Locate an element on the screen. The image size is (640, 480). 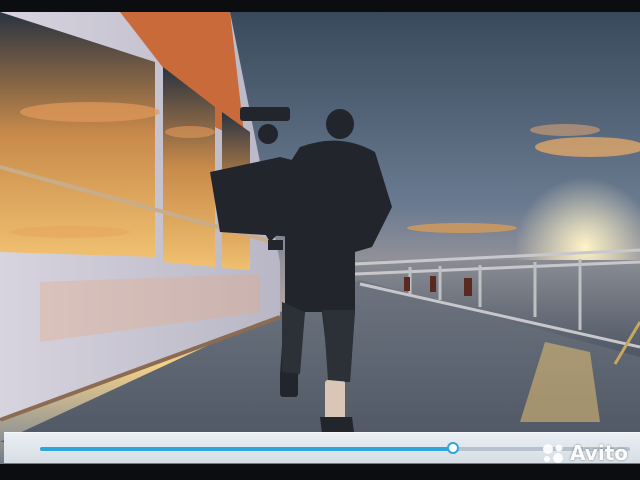
avito-watermark: Avito is located at coordinates (584, 453).